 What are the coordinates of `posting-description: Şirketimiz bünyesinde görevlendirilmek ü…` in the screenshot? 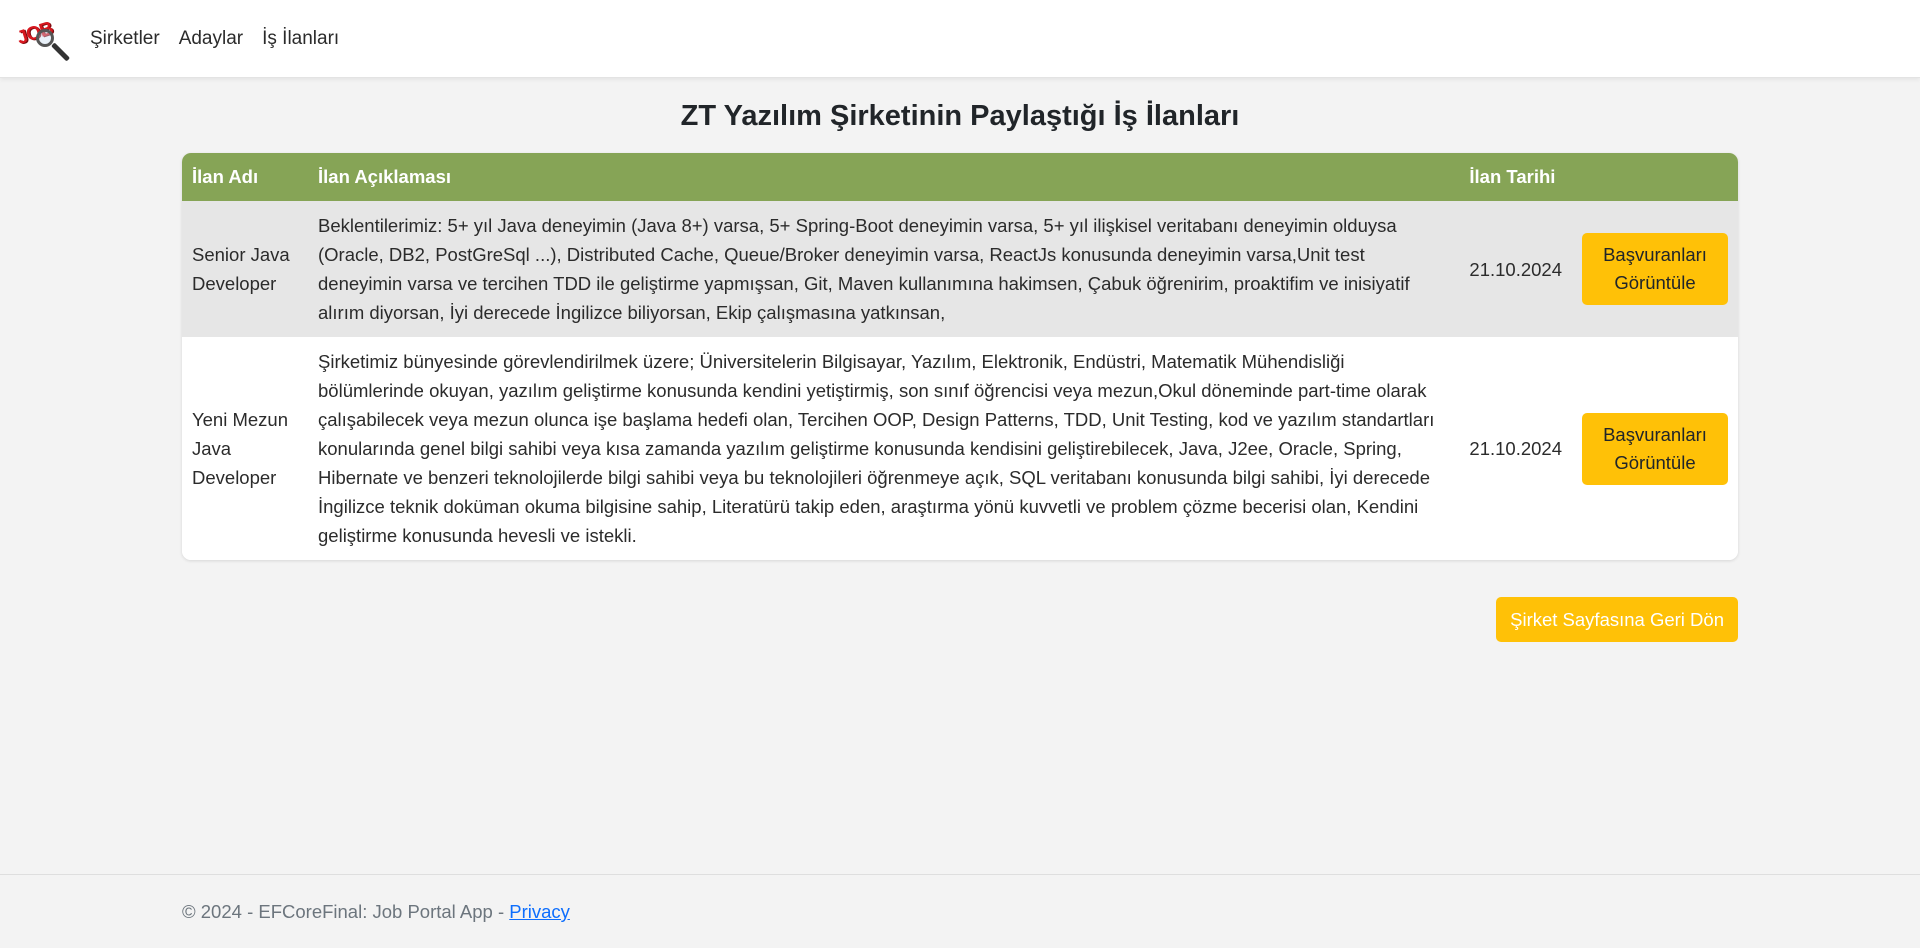 It's located at (876, 448).